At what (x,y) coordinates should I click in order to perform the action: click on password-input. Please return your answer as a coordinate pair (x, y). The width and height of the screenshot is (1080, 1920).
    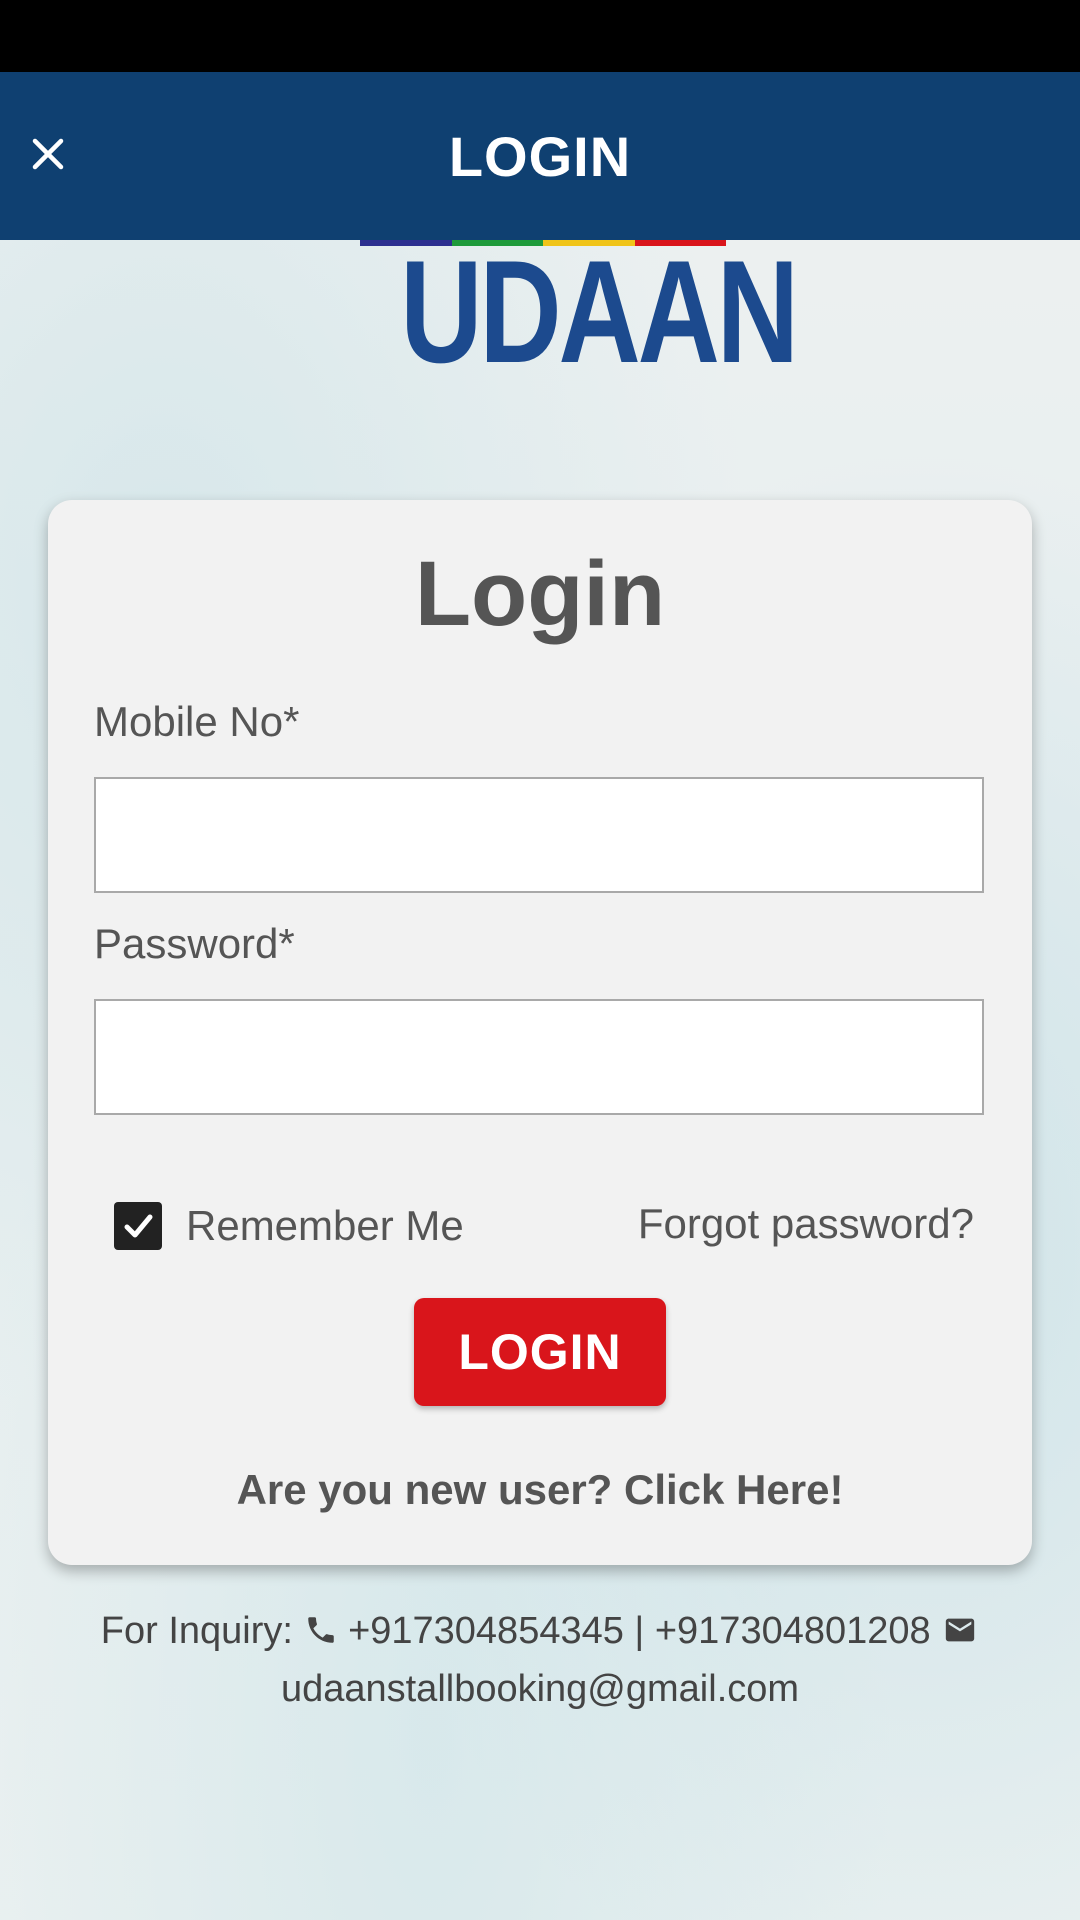
    Looking at the image, I should click on (539, 1057).